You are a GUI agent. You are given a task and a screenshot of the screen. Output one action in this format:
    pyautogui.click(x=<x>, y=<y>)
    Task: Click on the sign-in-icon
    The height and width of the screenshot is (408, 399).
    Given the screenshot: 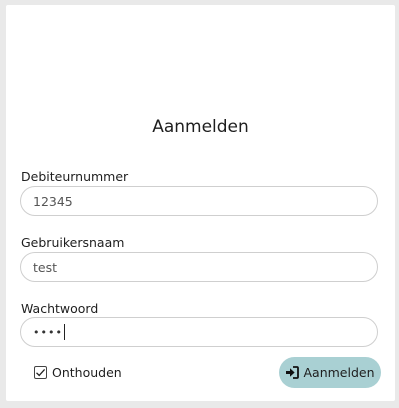 What is the action you would take?
    pyautogui.click(x=293, y=372)
    